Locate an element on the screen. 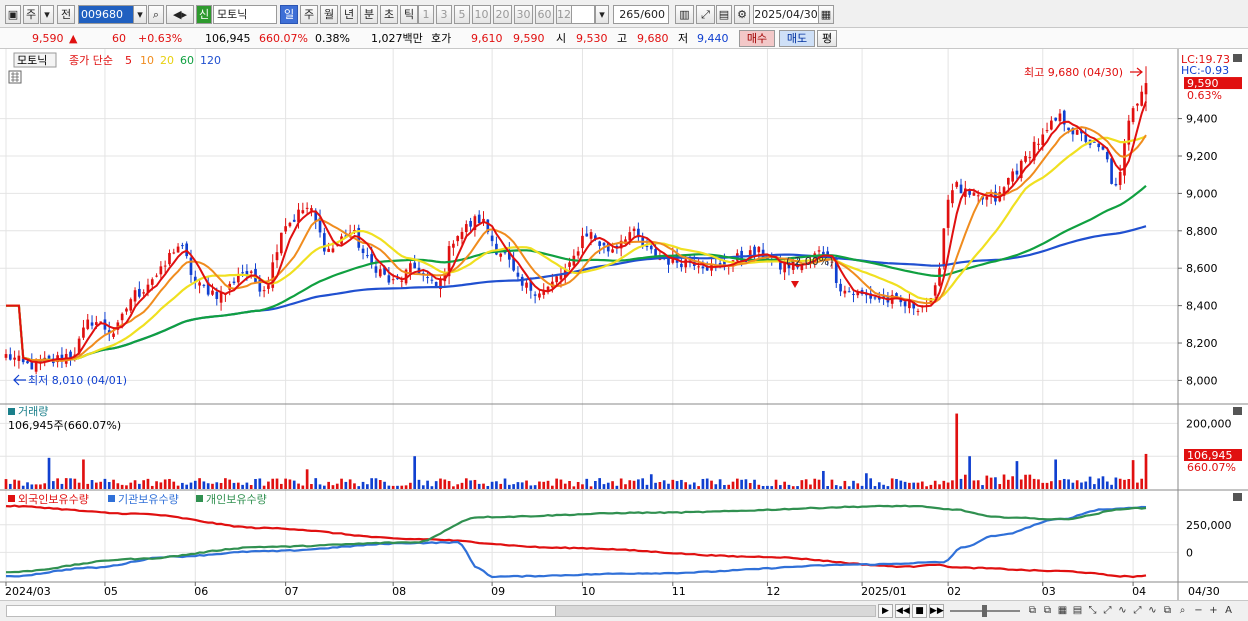 The height and width of the screenshot is (621, 1248). drawing-tool-icon-1: ⧉ is located at coordinates (1032, 611).